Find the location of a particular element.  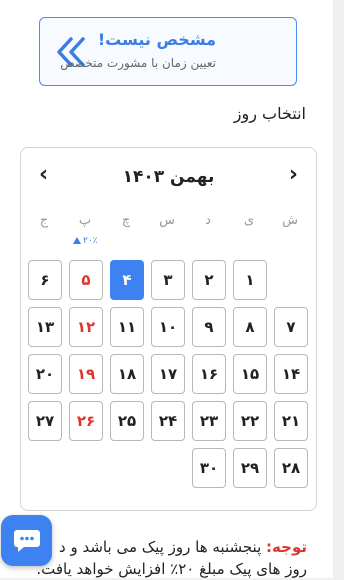

weekday-wed: چ is located at coordinates (126, 220).